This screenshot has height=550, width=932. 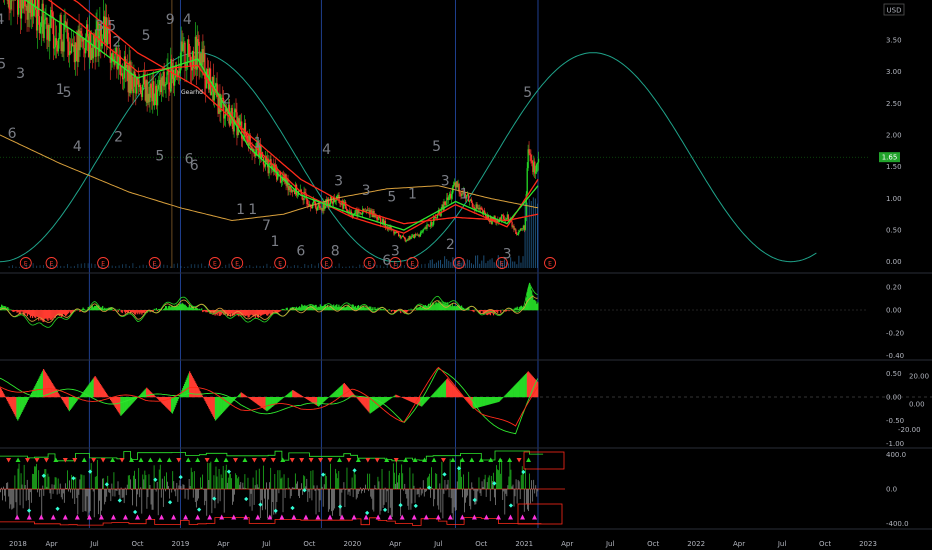 What do you see at coordinates (352, 544) in the screenshot?
I see `x-tick-label: 2020` at bounding box center [352, 544].